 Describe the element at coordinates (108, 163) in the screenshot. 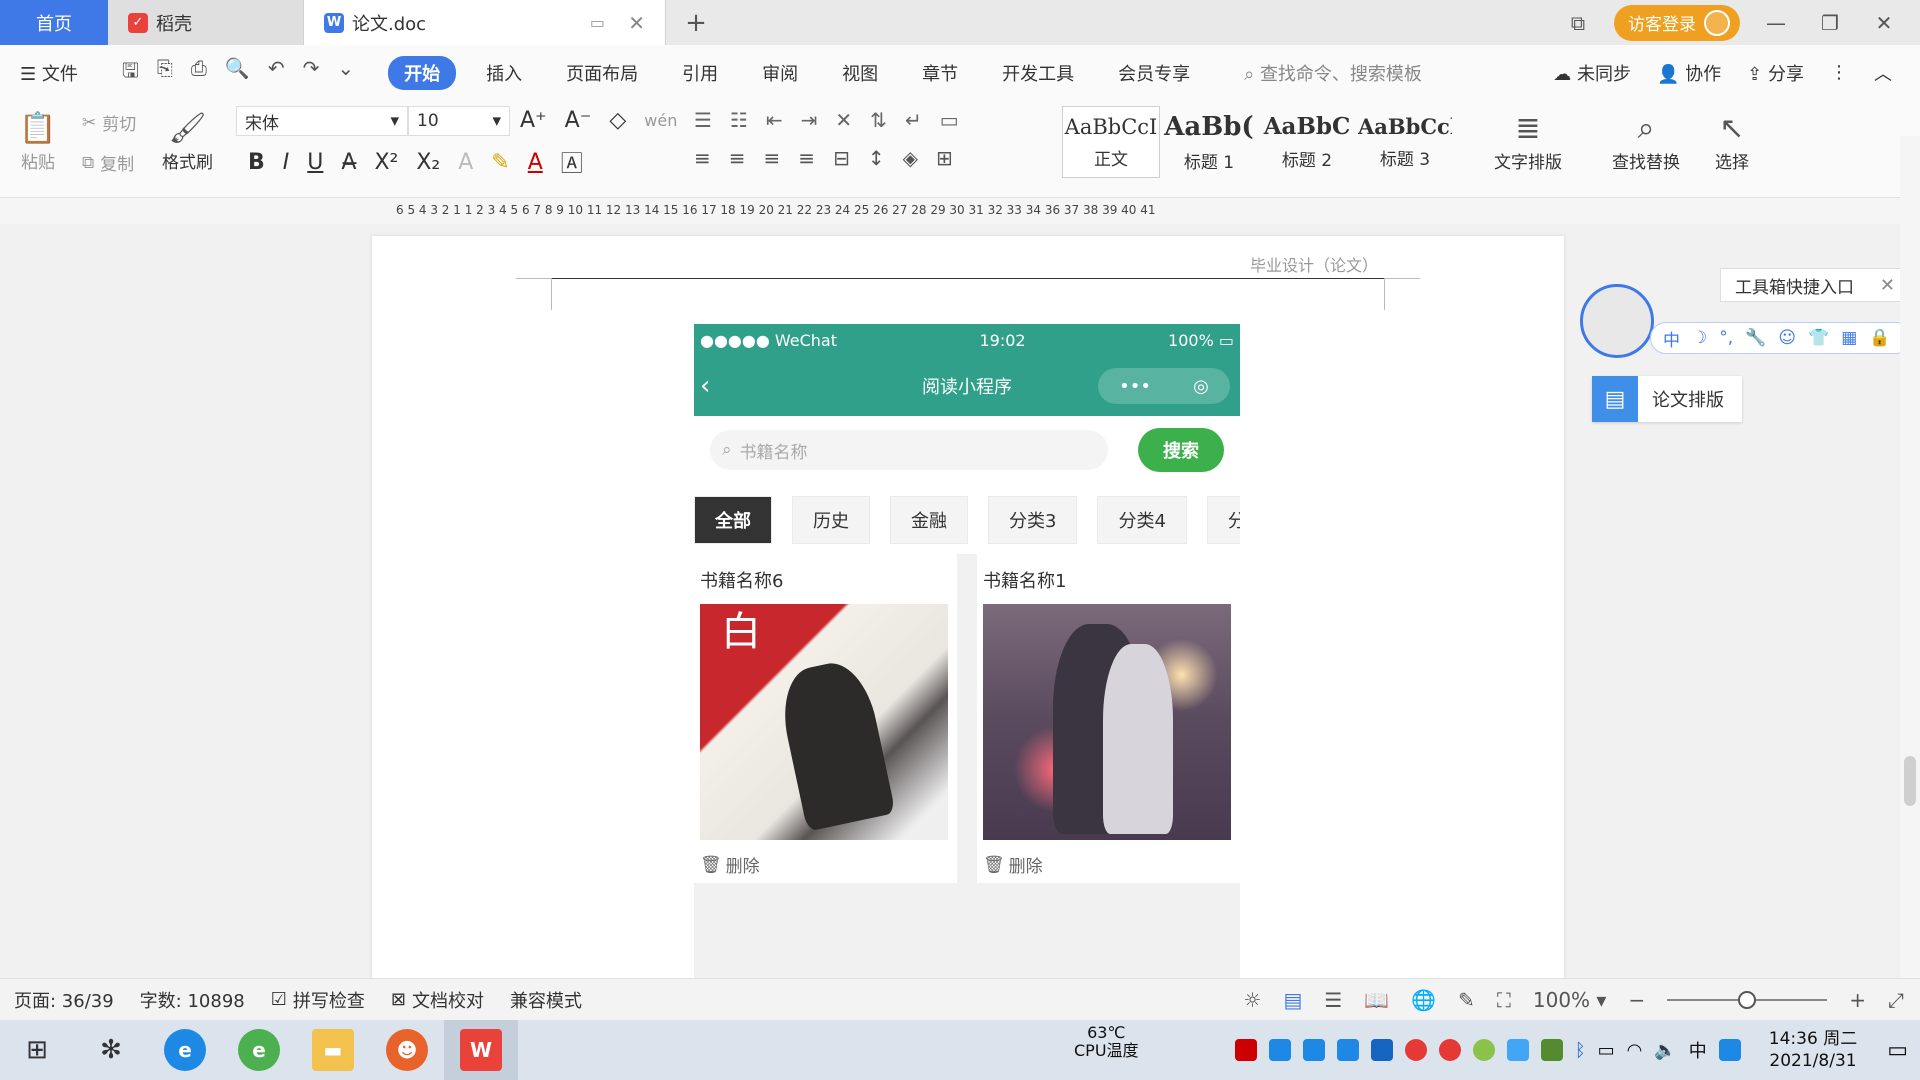

I see `copy-button: ⧉ 复制` at that location.